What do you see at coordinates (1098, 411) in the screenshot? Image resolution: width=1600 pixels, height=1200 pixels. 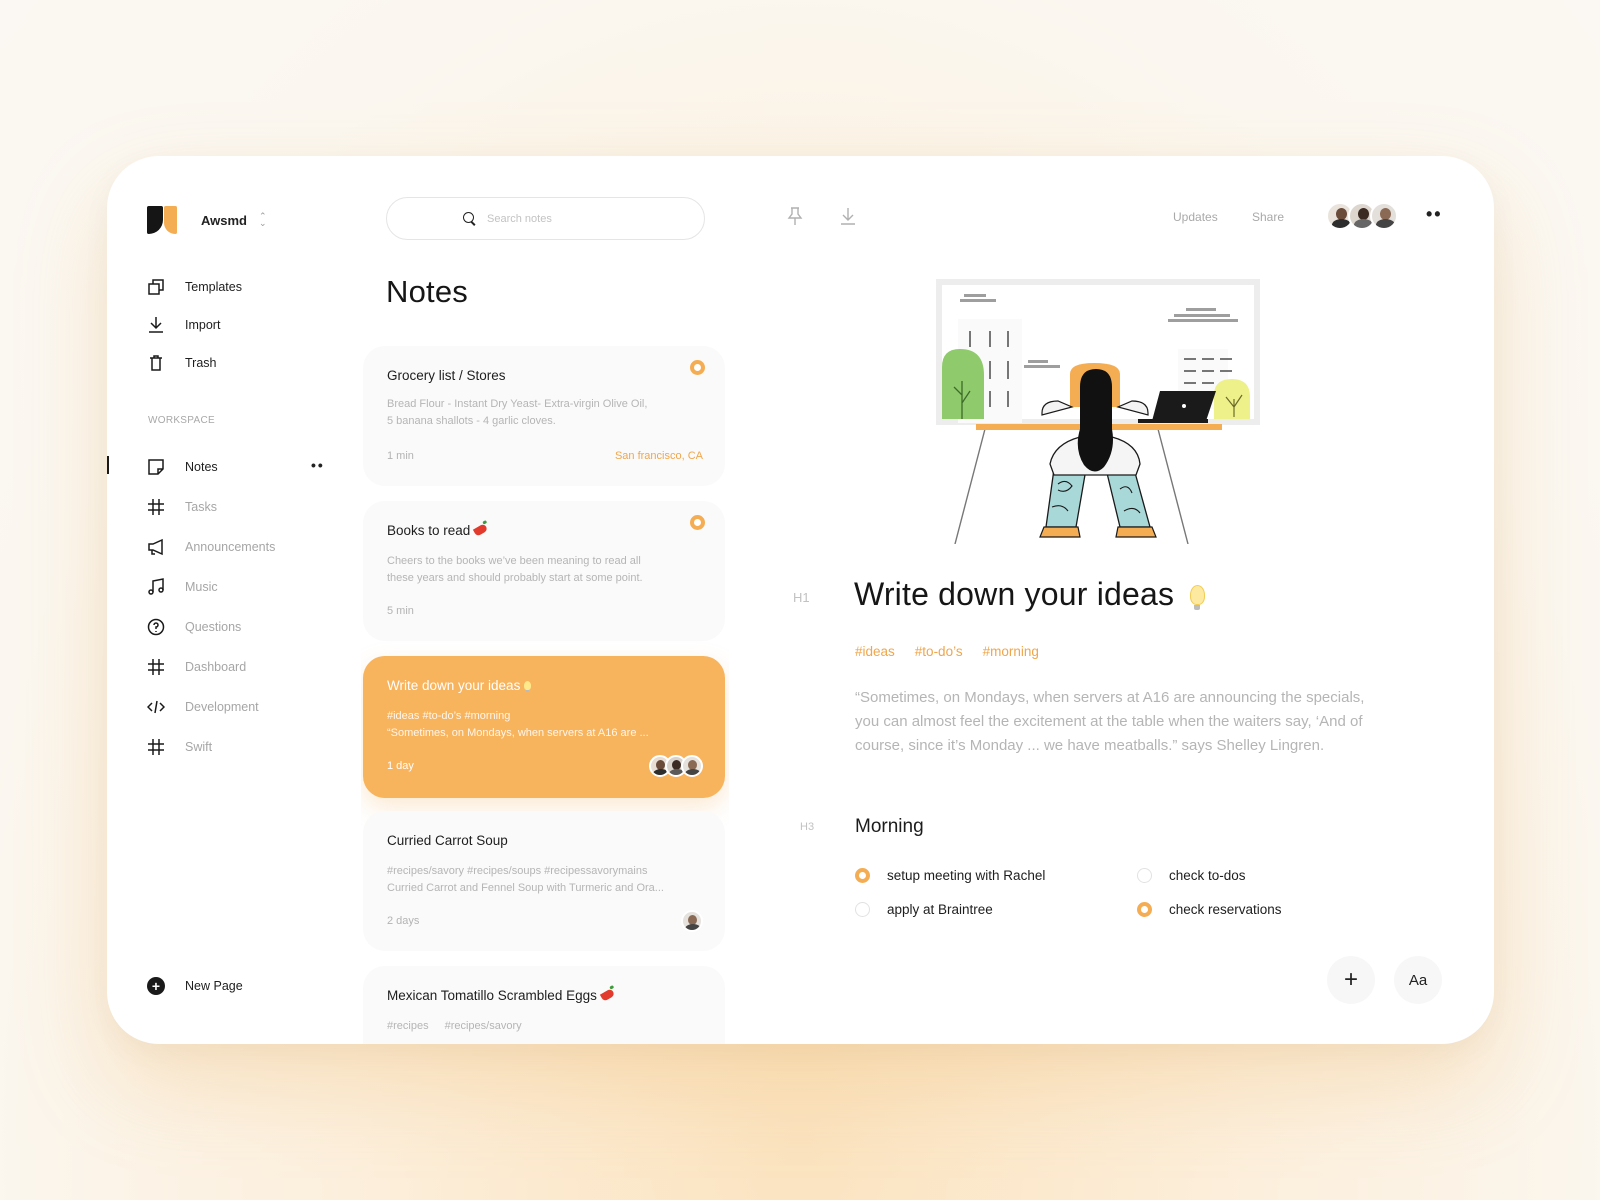 I see `header-illustration` at bounding box center [1098, 411].